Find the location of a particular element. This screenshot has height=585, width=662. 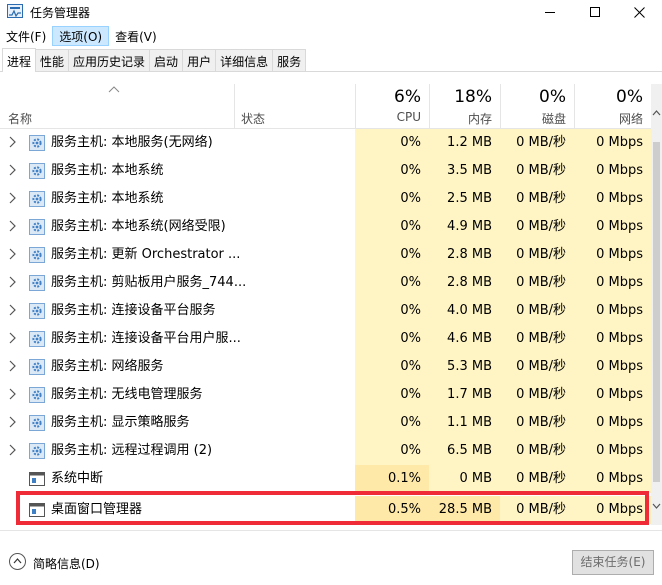

process-name: 服务主机: 显示策略服务 is located at coordinates (120, 422).